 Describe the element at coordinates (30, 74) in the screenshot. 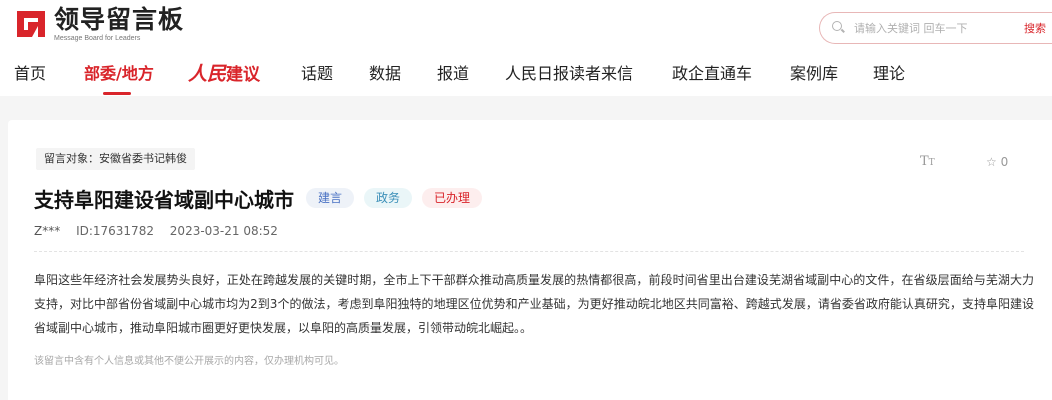

I see `nav-item-home: 首页` at that location.